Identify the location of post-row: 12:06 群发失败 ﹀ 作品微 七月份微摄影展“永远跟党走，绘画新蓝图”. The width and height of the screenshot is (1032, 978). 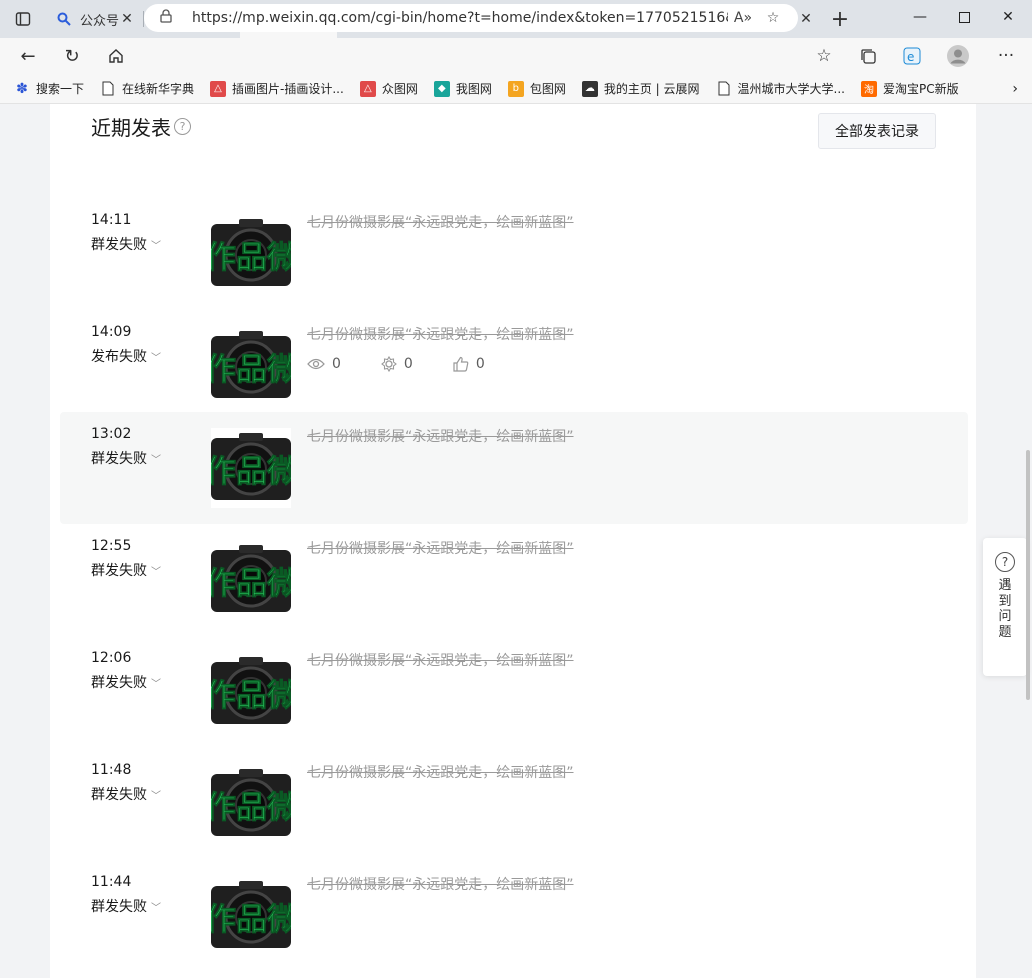
(514, 692).